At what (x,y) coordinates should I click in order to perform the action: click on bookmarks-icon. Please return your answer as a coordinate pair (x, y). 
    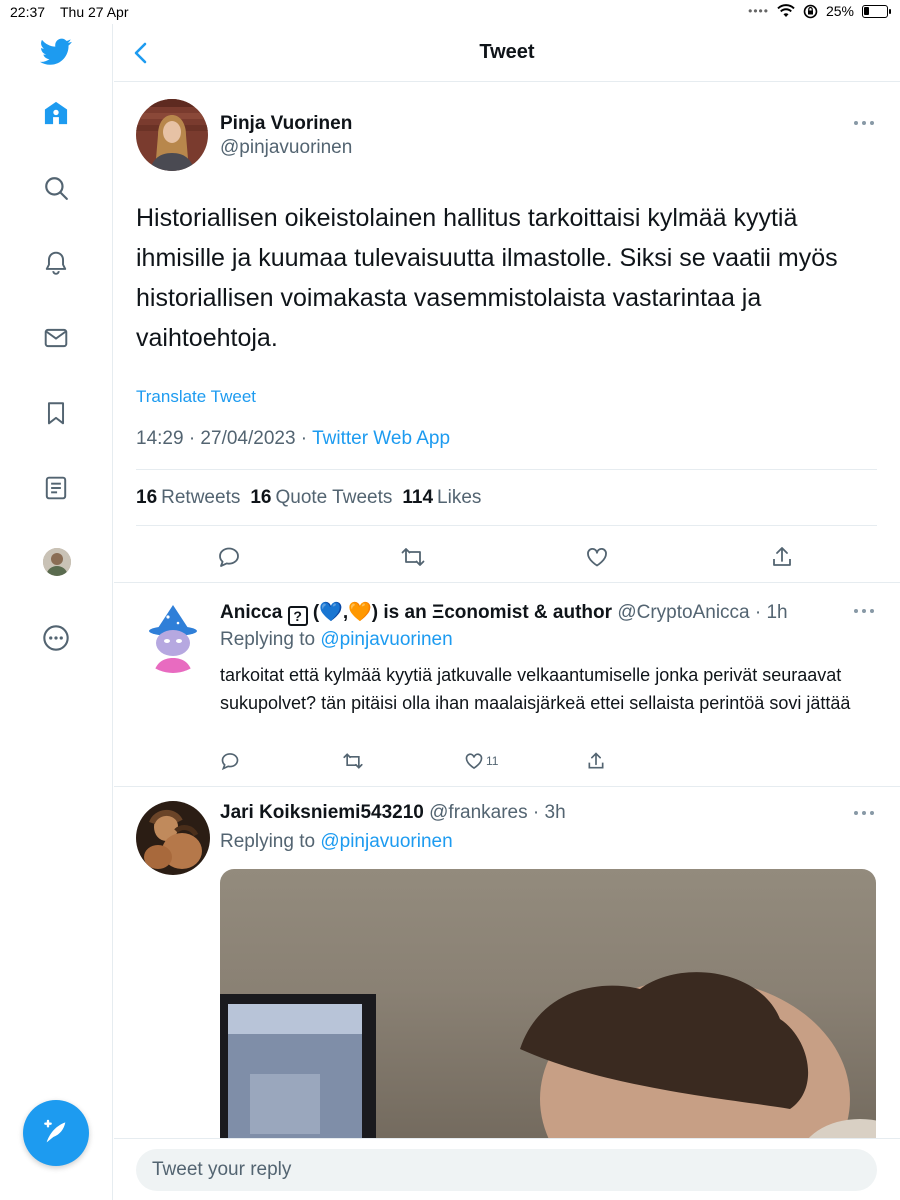
    Looking at the image, I should click on (56, 413).